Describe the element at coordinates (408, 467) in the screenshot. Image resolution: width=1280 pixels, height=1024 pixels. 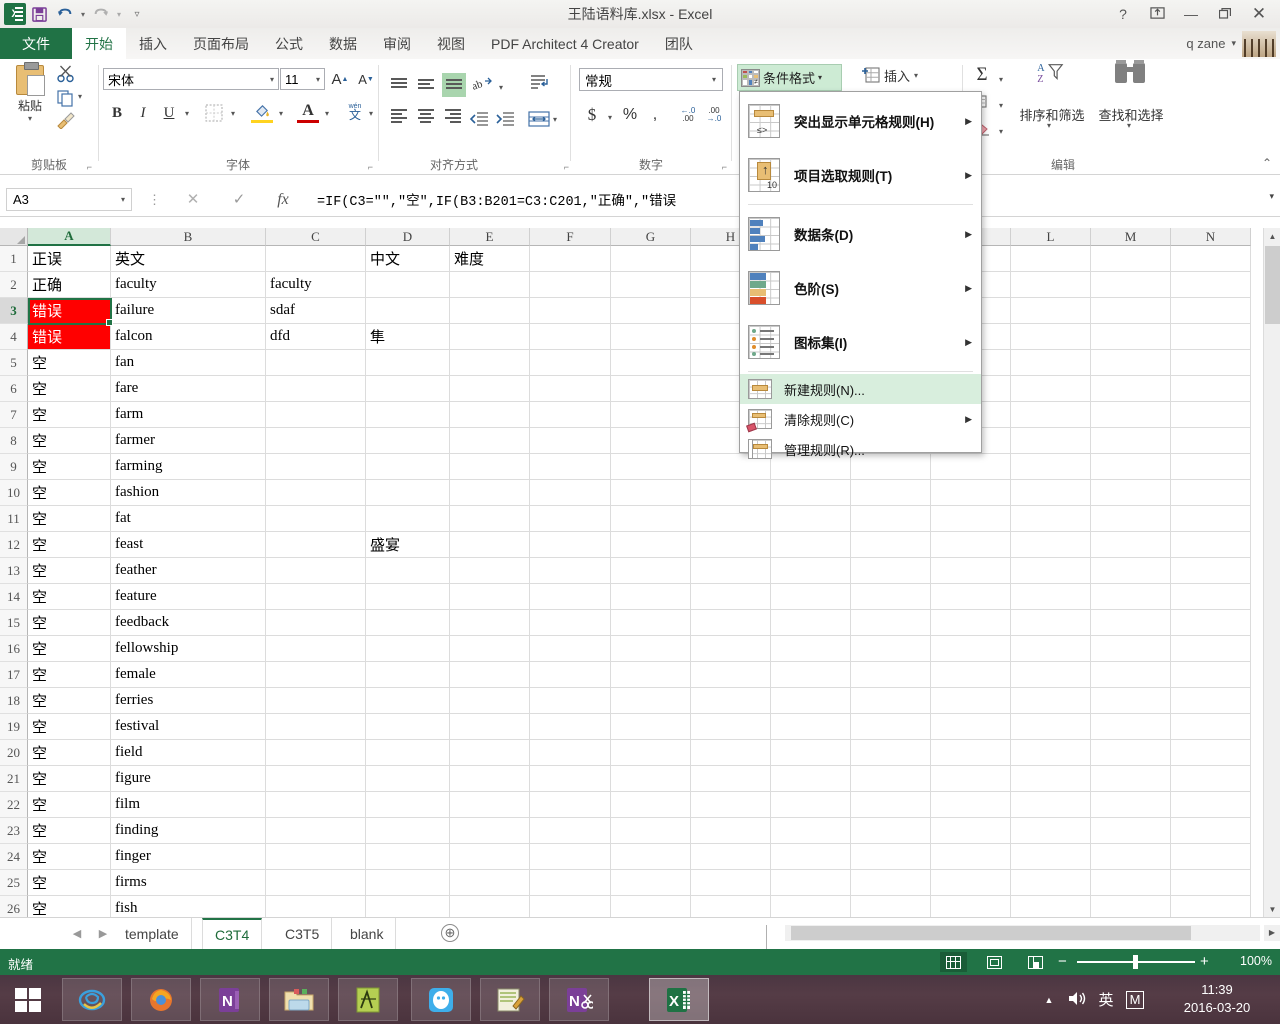
I see `cell-D9` at that location.